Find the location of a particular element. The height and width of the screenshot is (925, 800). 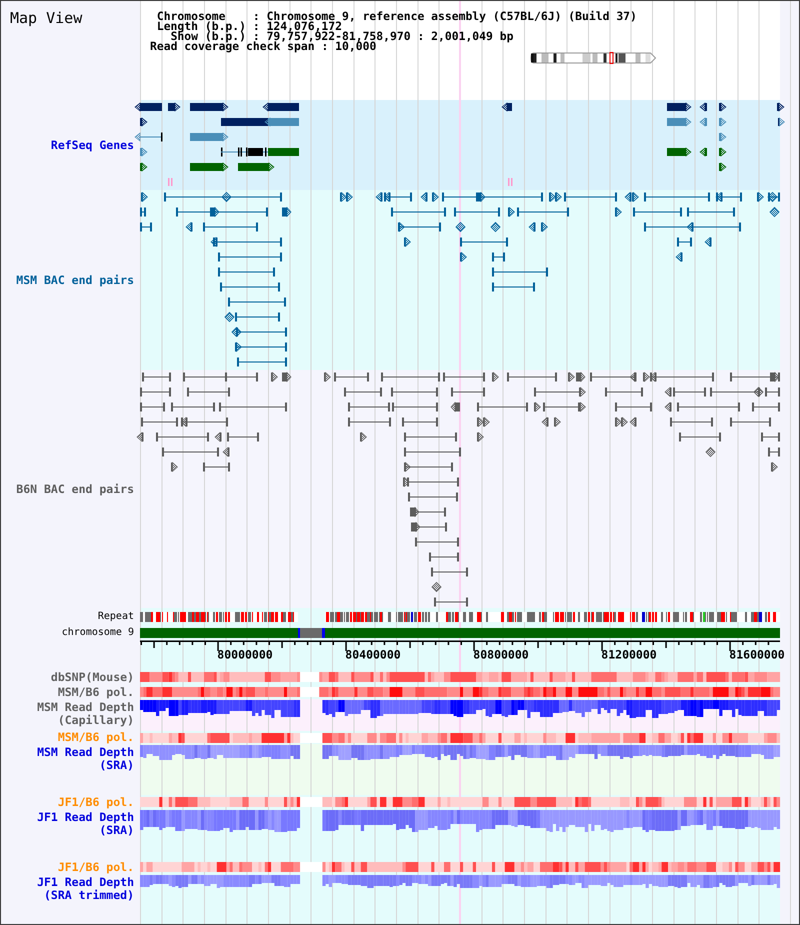

axis-label: 81200000 is located at coordinates (629, 655).